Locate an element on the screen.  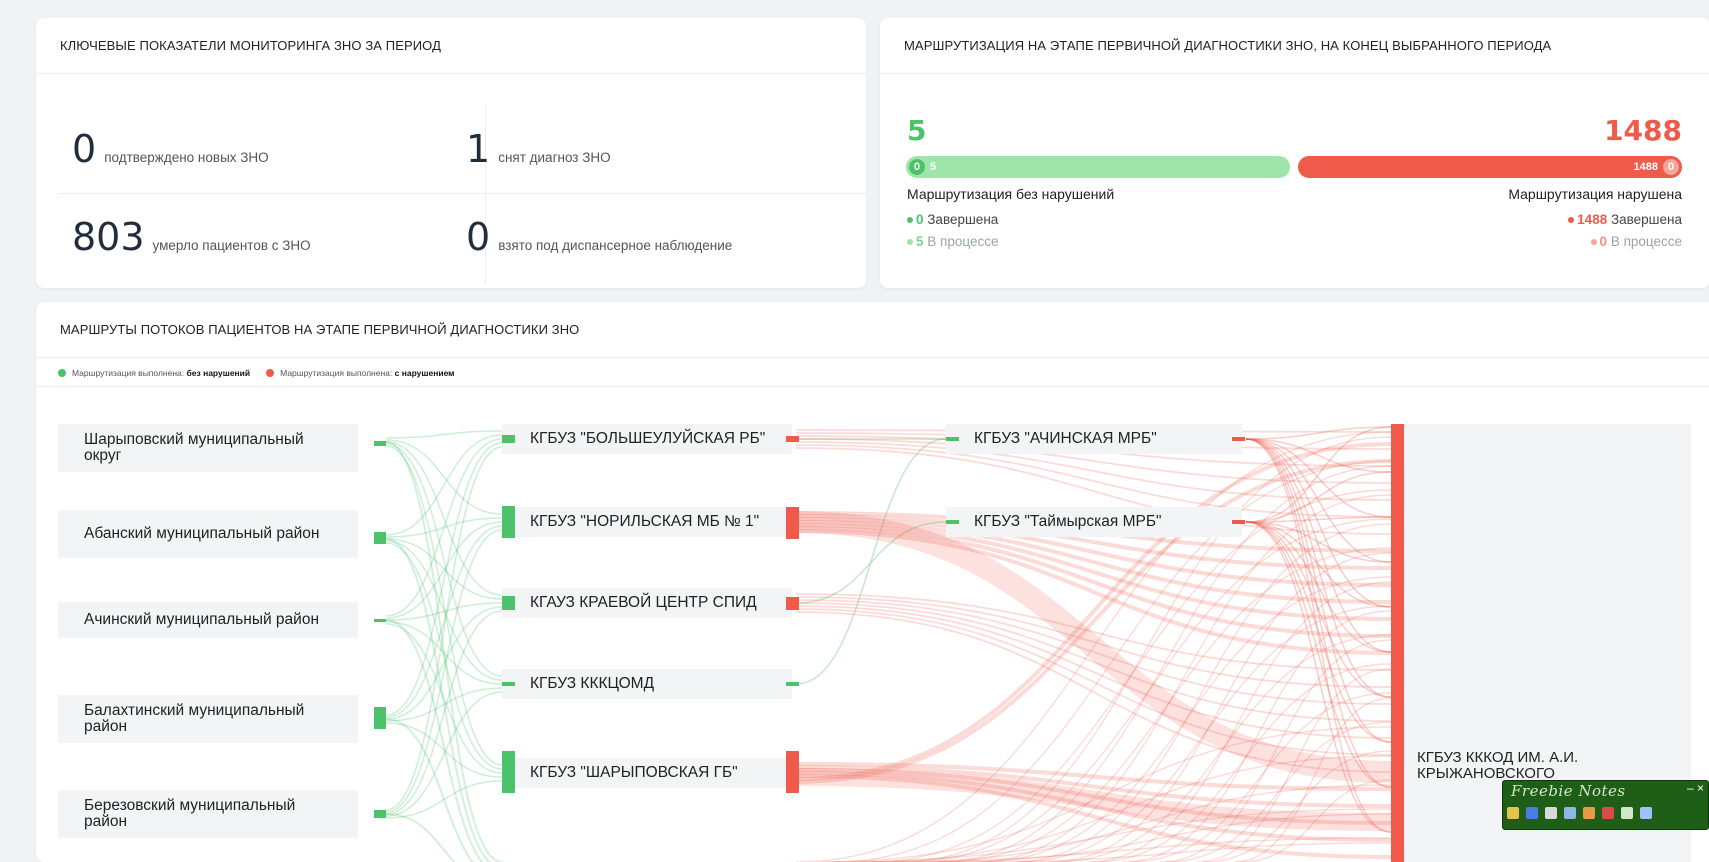
bad-progress-pill: 0 is located at coordinates (1671, 167).